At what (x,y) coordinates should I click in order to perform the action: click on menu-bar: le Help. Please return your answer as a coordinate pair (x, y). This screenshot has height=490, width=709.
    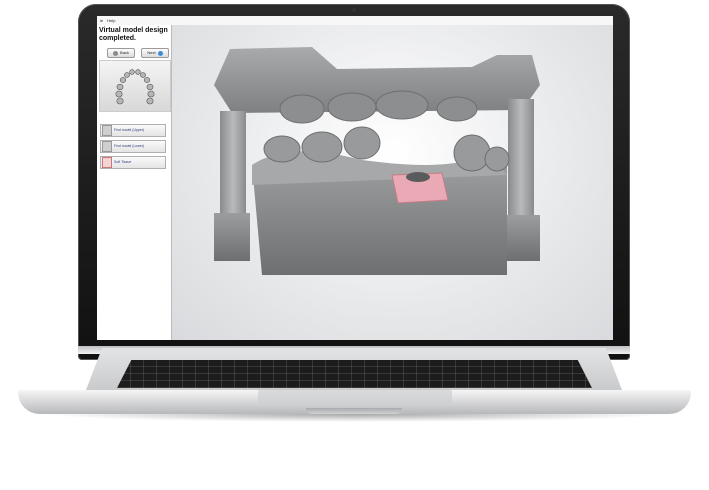
    Looking at the image, I should click on (355, 20).